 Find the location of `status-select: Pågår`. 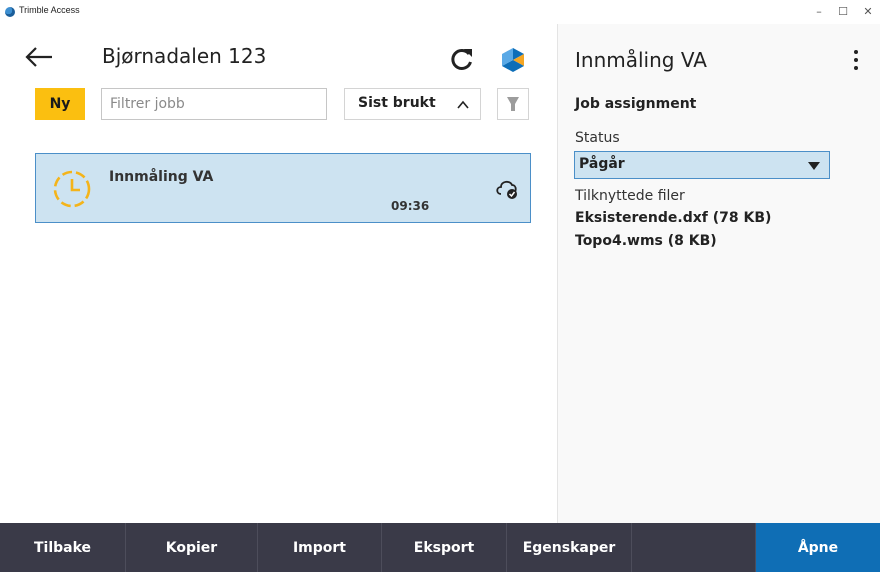

status-select: Pågår is located at coordinates (702, 165).